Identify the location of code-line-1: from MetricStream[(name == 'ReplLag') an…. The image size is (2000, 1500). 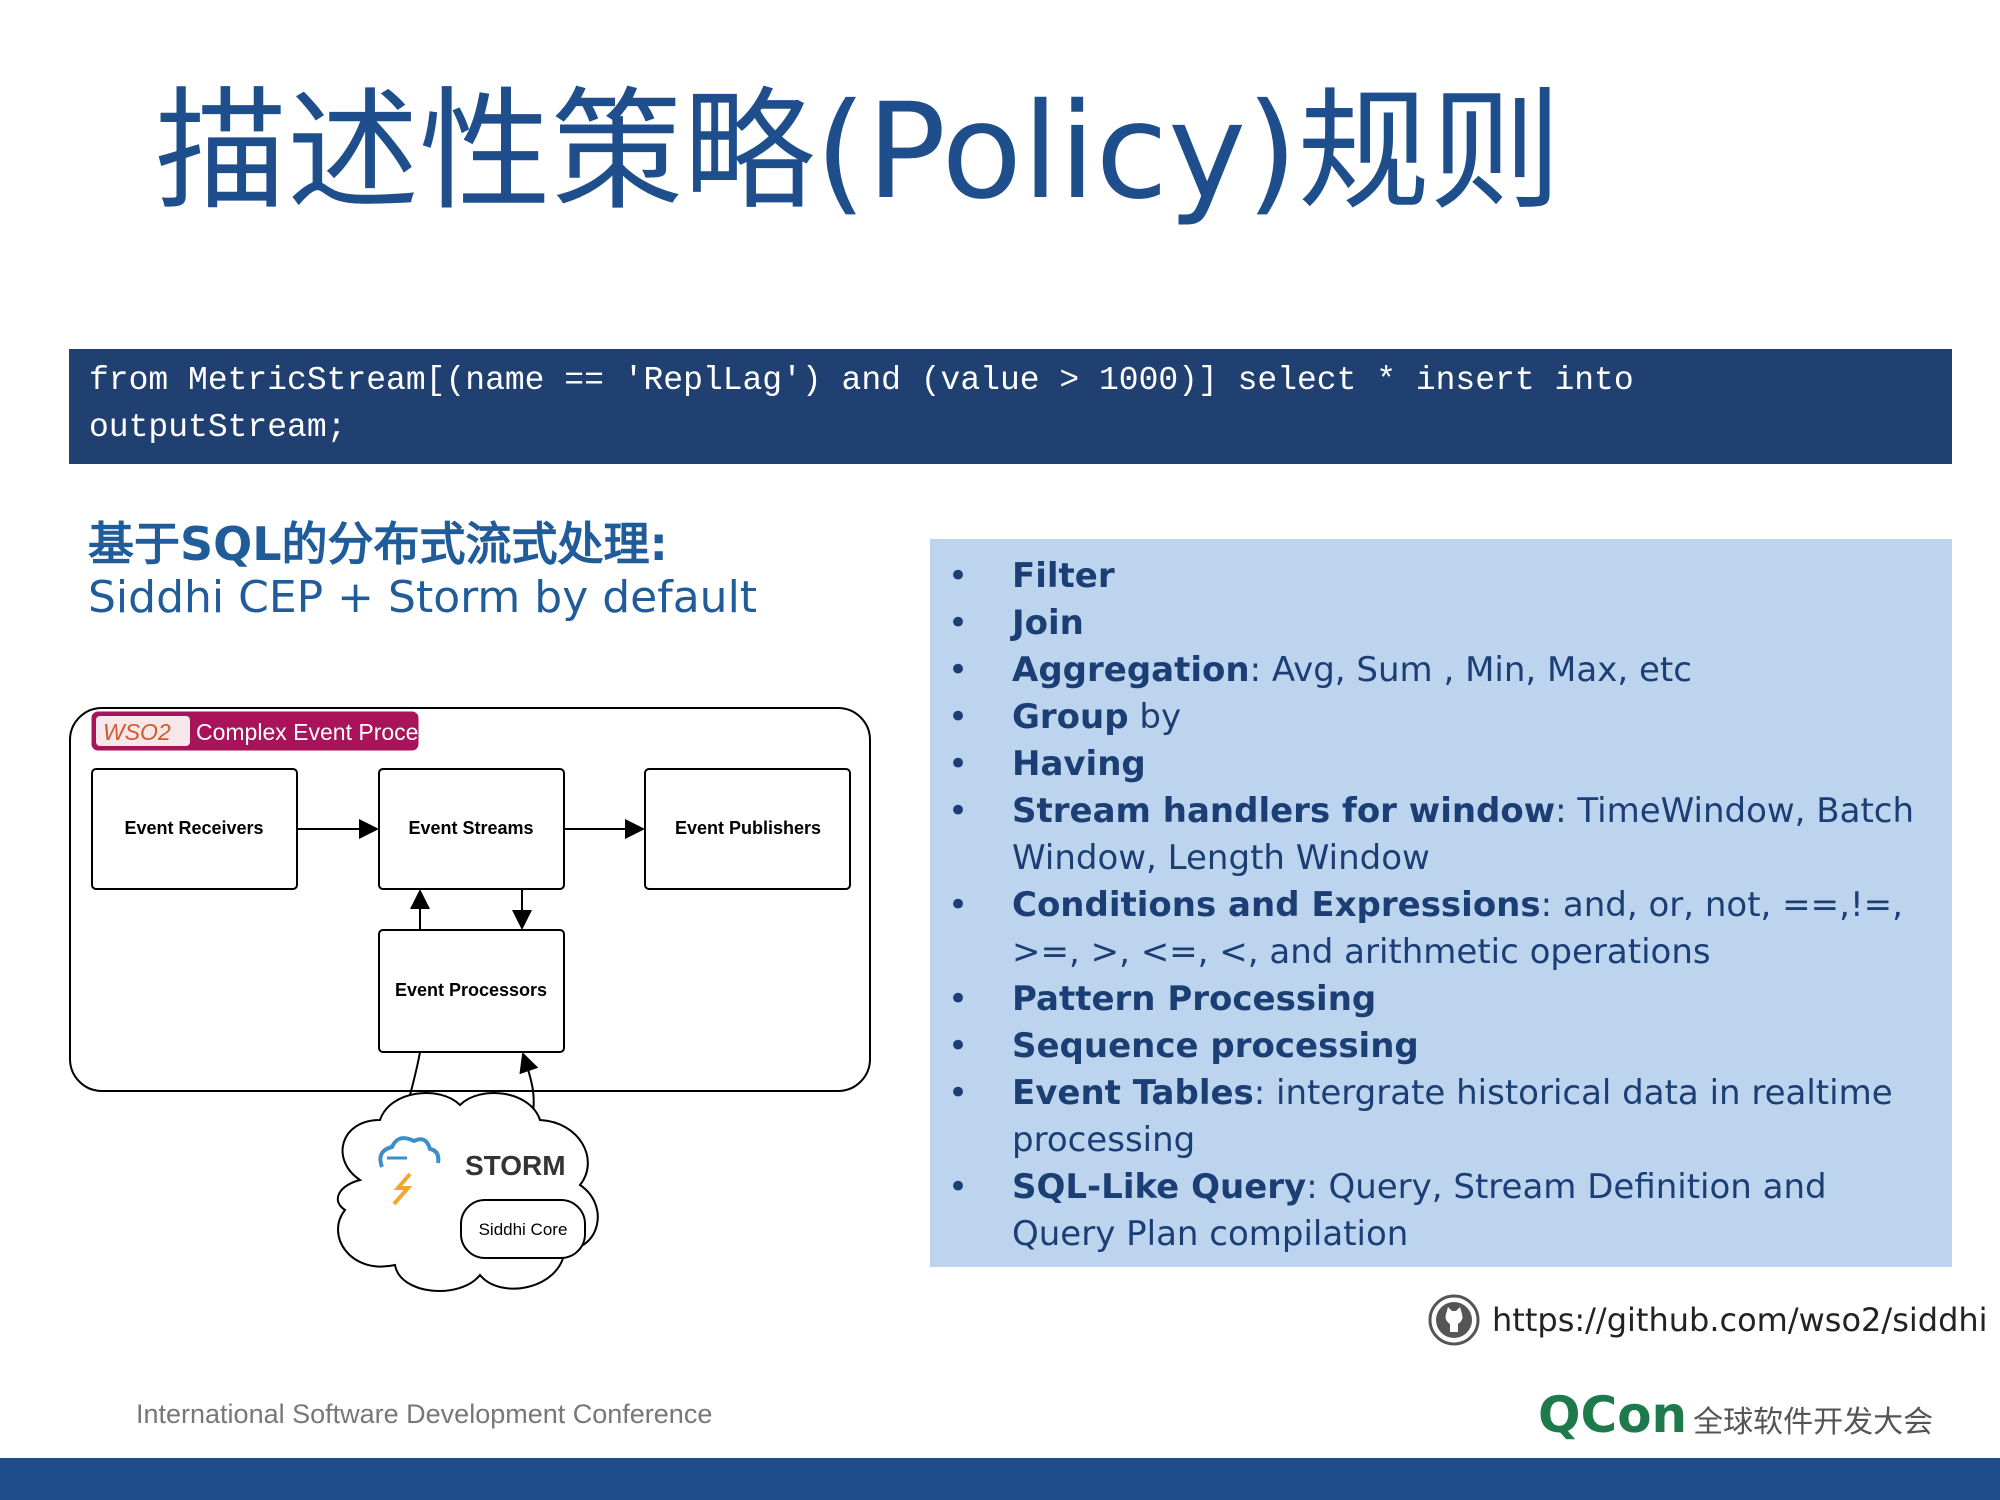
(861, 380).